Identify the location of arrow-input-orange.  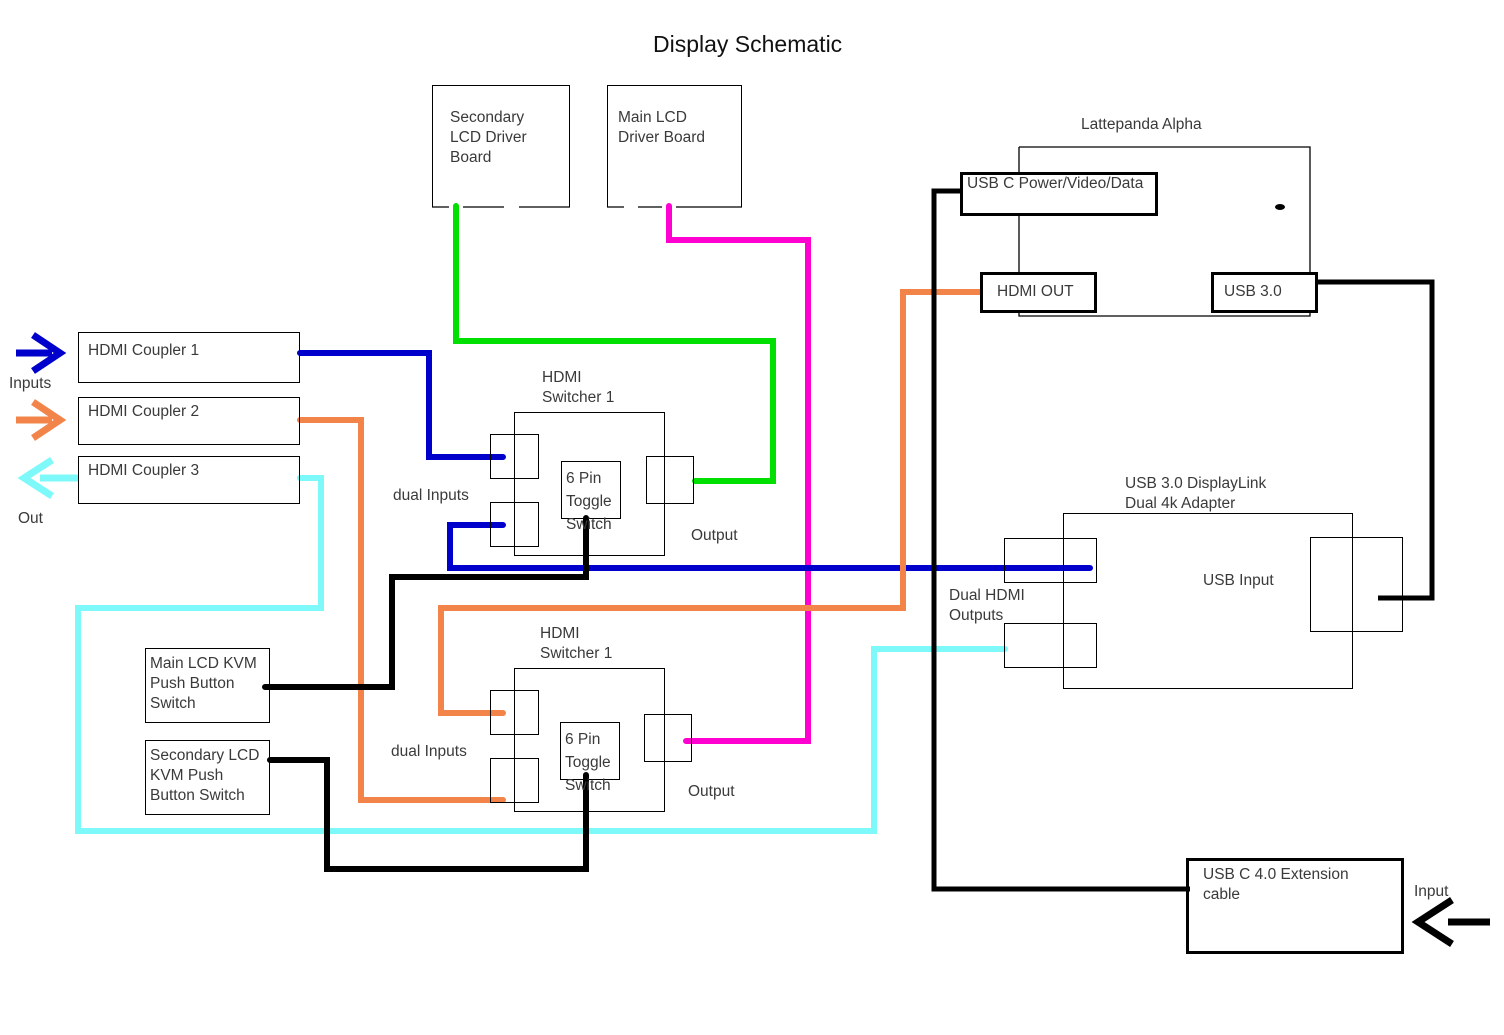
(41, 420).